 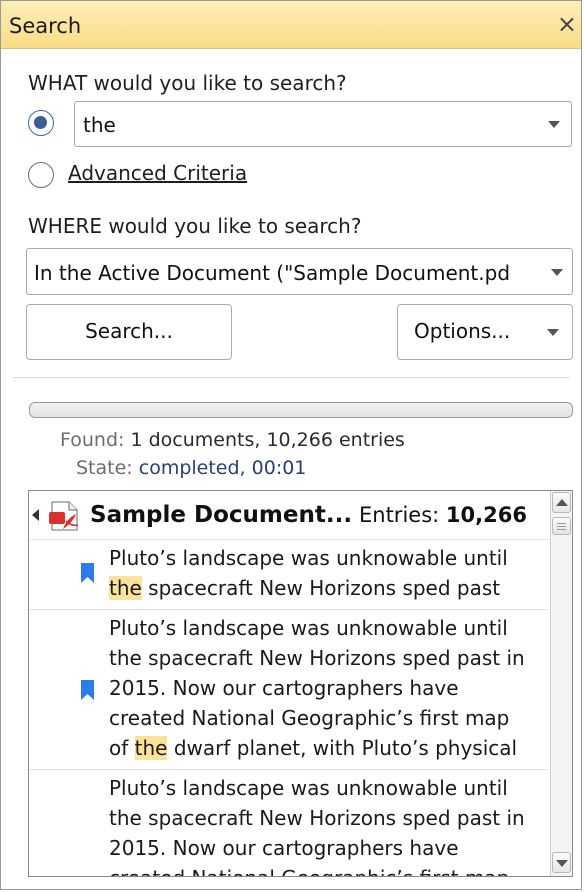 What do you see at coordinates (561, 862) in the screenshot?
I see `arrow-down-icon` at bounding box center [561, 862].